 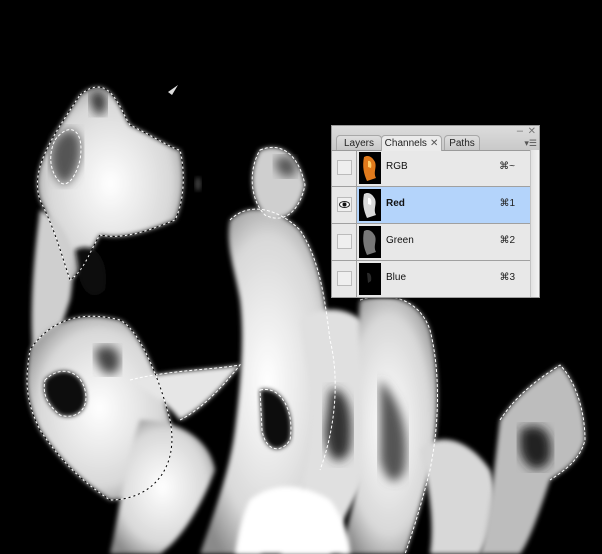 I want to click on channel-main: Blue ⌘3, so click(x=444, y=279).